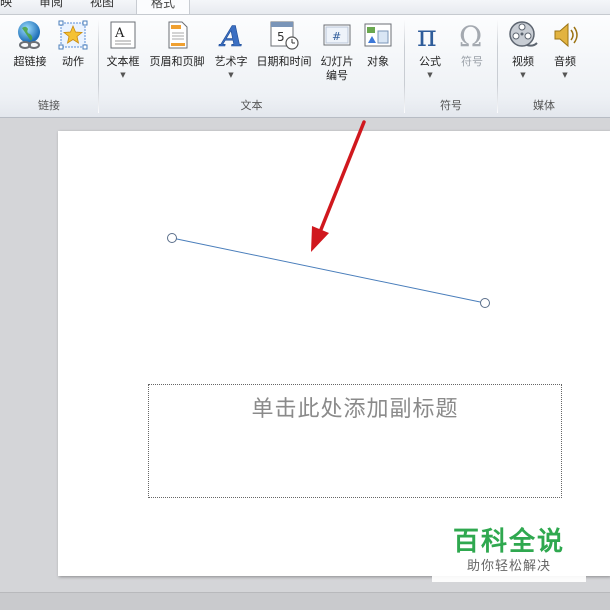  Describe the element at coordinates (73, 61) in the screenshot. I see `action-label: 动作` at that location.